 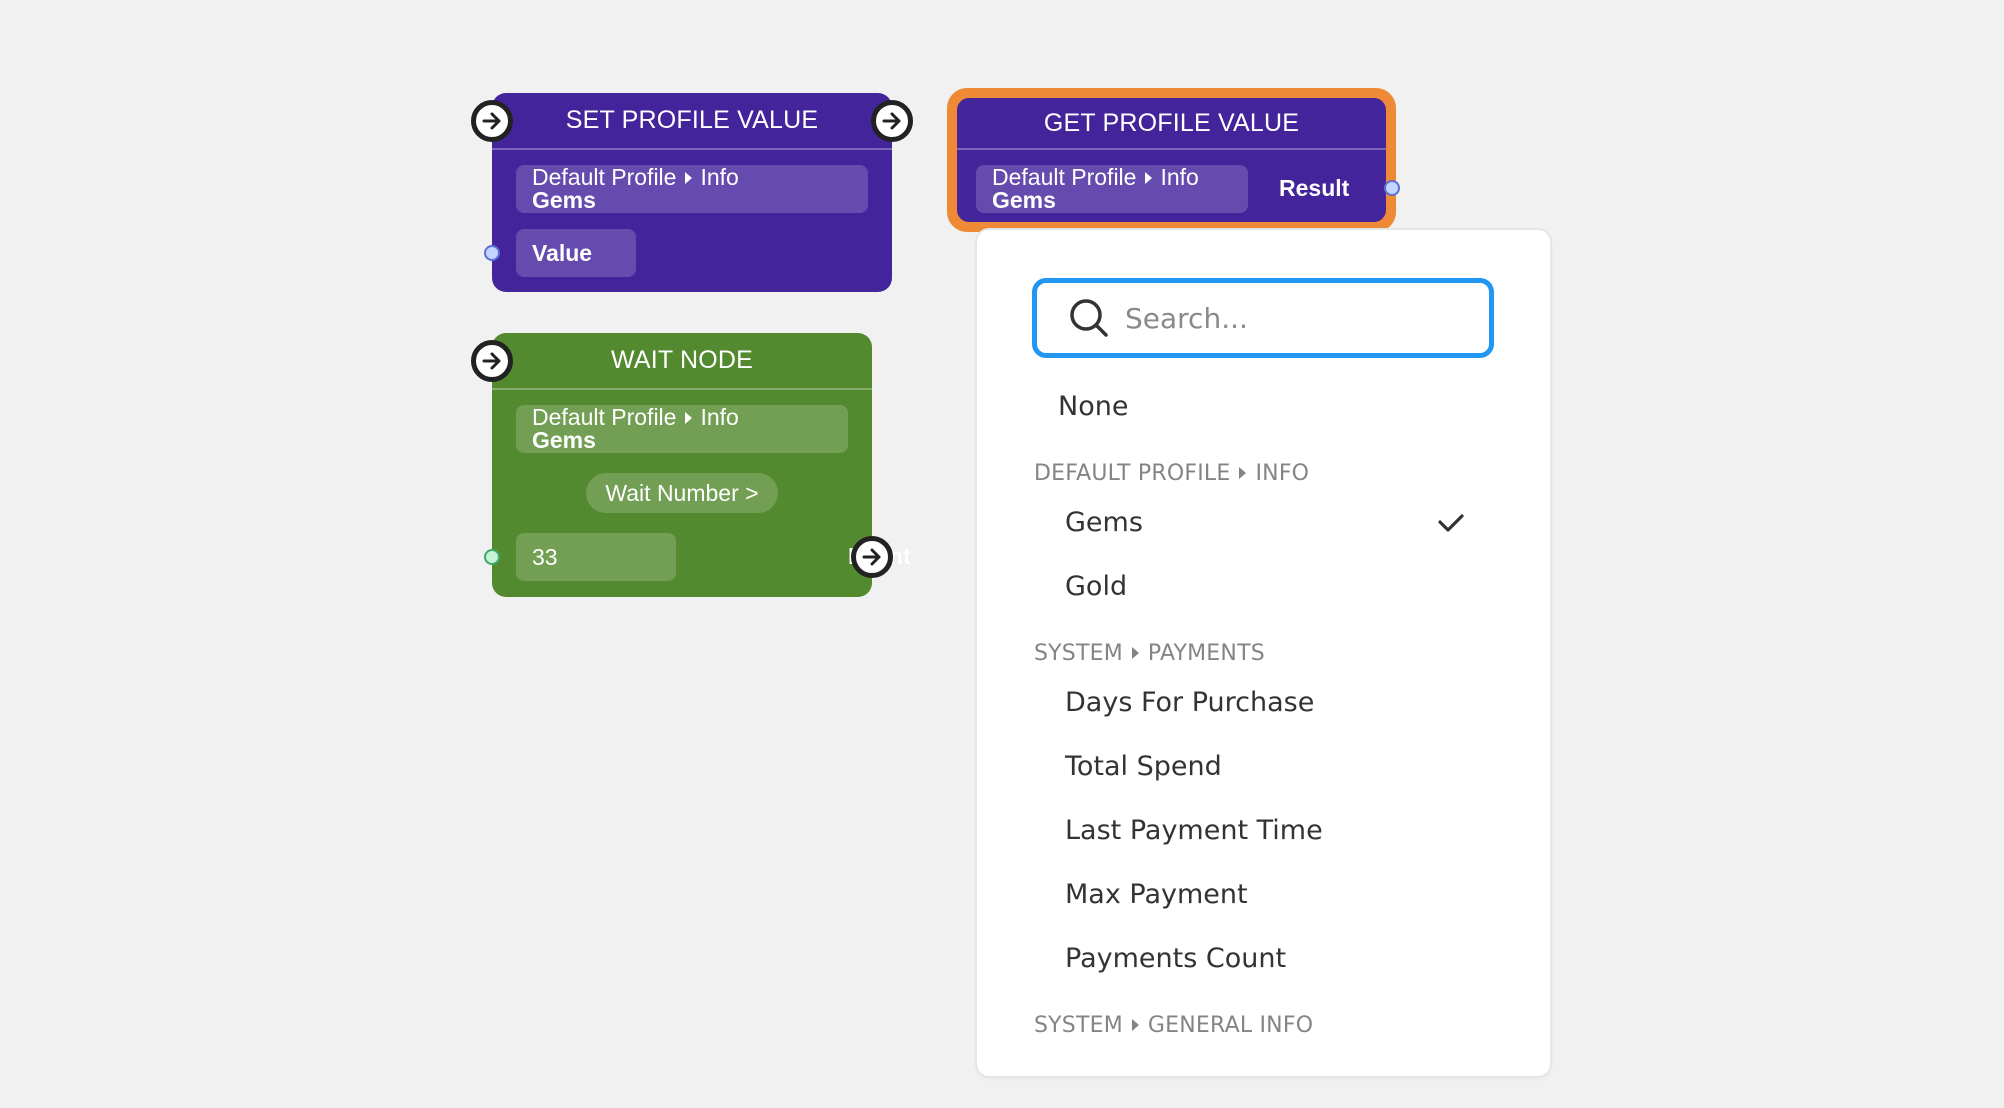 What do you see at coordinates (1392, 188) in the screenshot?
I see `result-output-port` at bounding box center [1392, 188].